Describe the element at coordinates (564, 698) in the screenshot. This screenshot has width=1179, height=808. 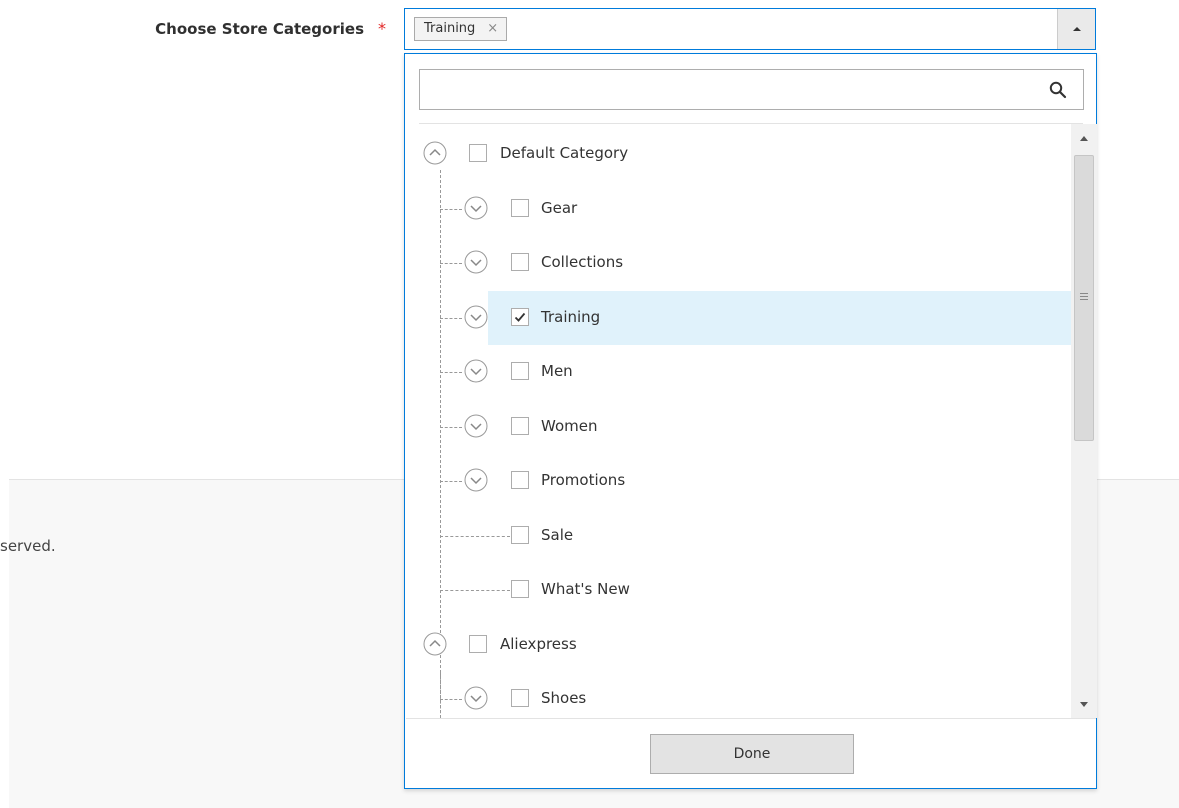
I see `node-label: Shoes` at that location.